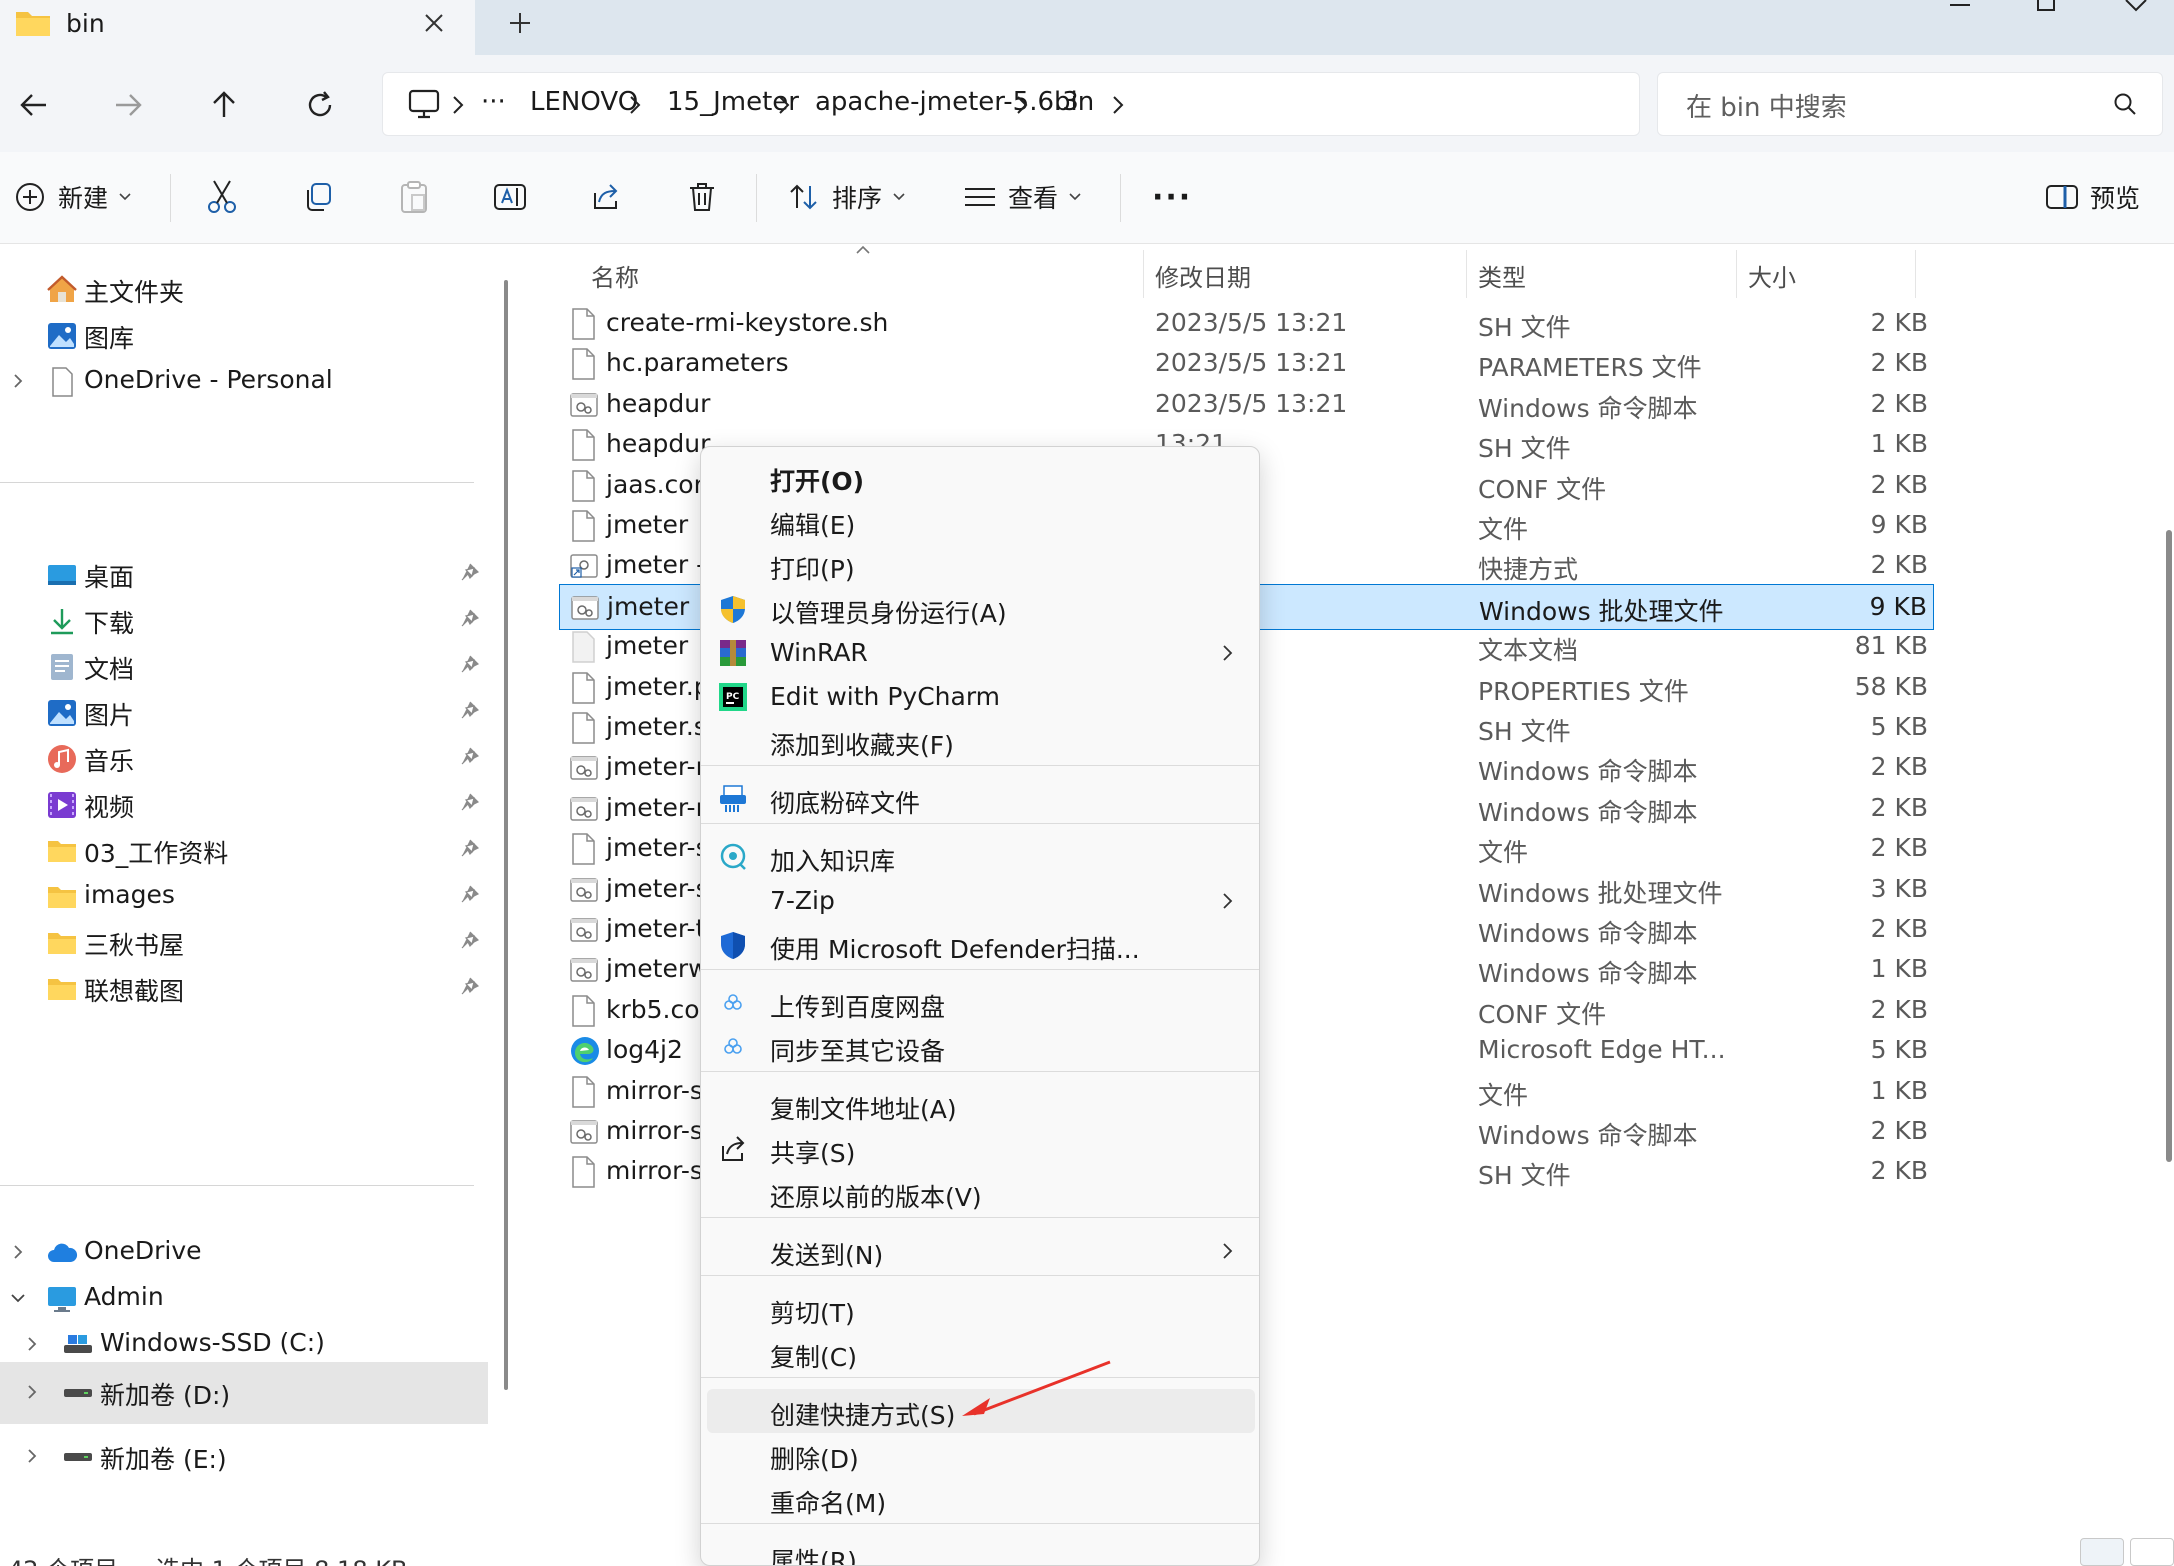 The width and height of the screenshot is (2174, 1566). Describe the element at coordinates (1960, 7) in the screenshot. I see `minimize-icon` at that location.